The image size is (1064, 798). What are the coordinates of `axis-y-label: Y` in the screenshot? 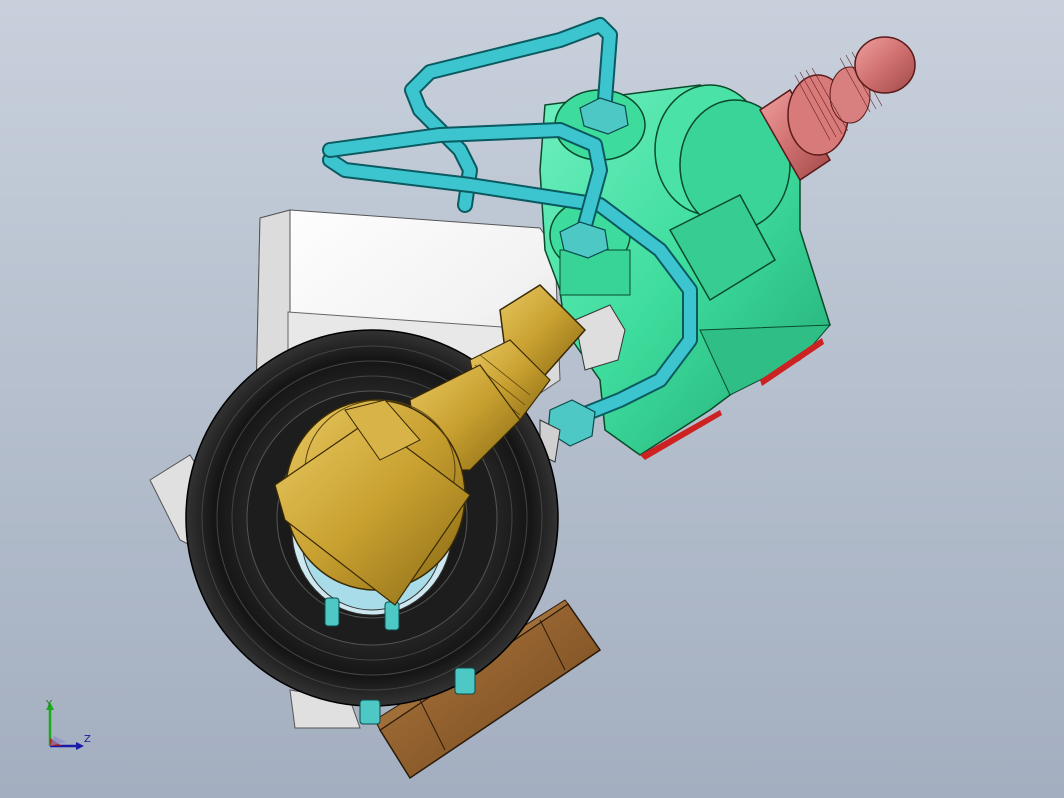 It's located at (49, 704).